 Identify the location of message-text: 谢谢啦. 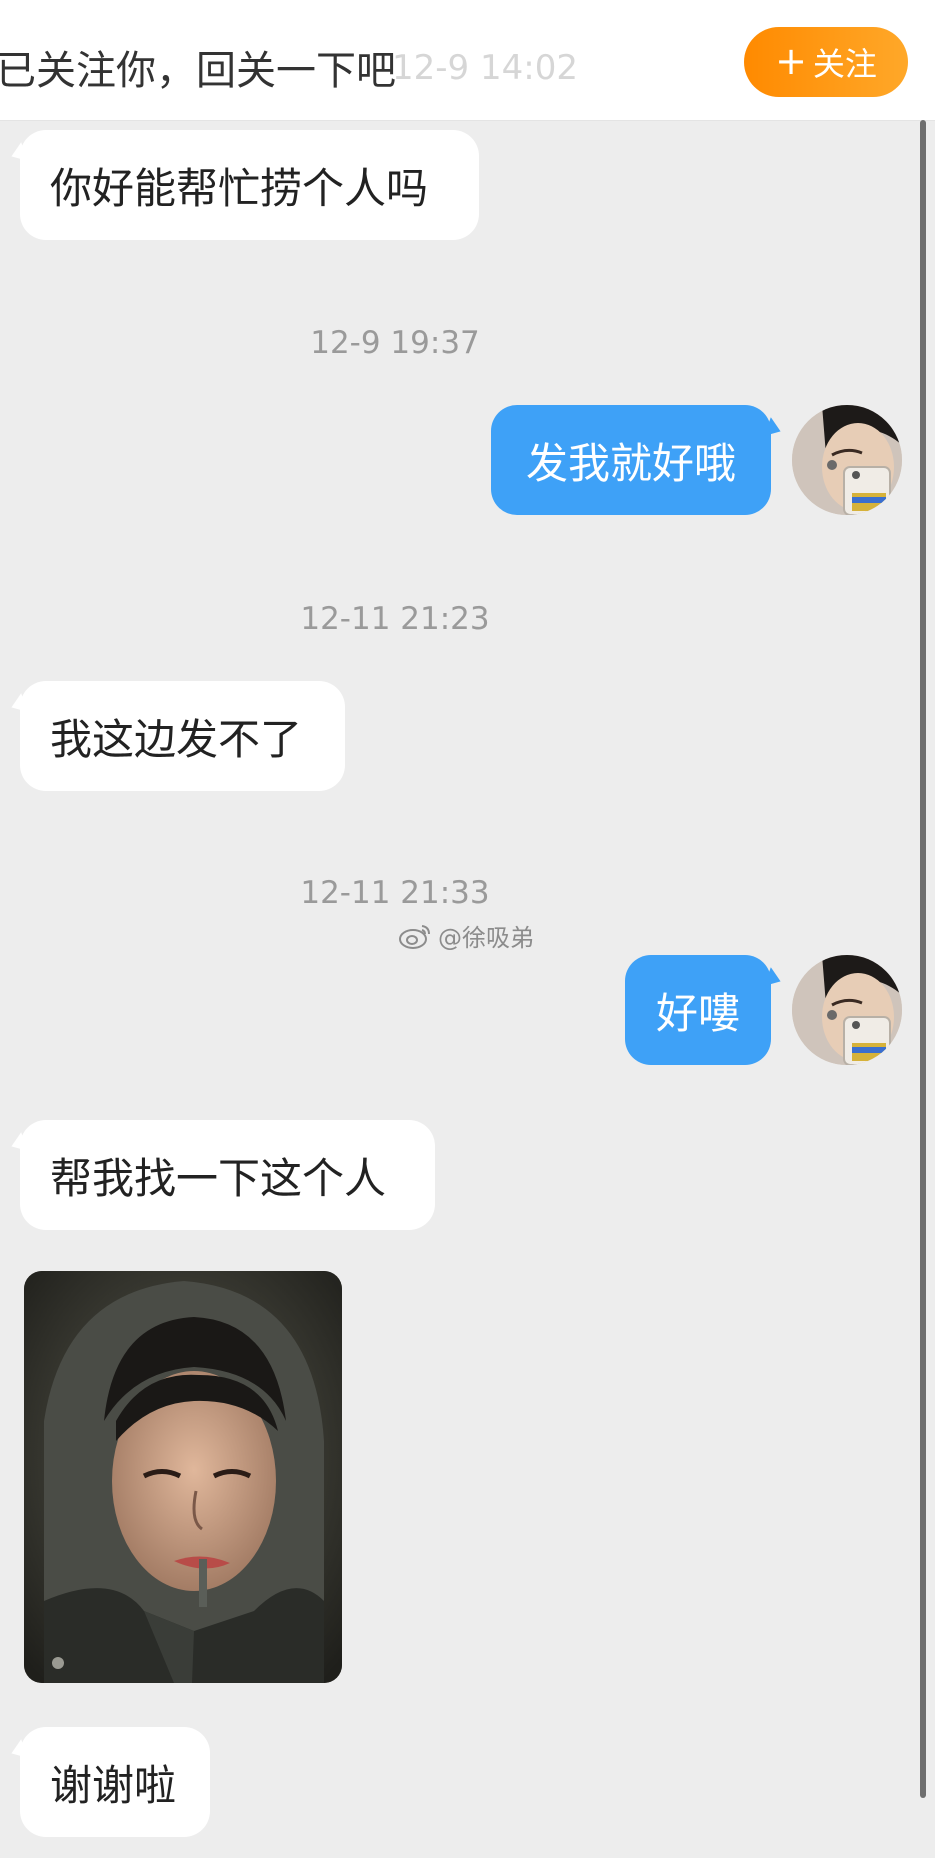
(113, 1785).